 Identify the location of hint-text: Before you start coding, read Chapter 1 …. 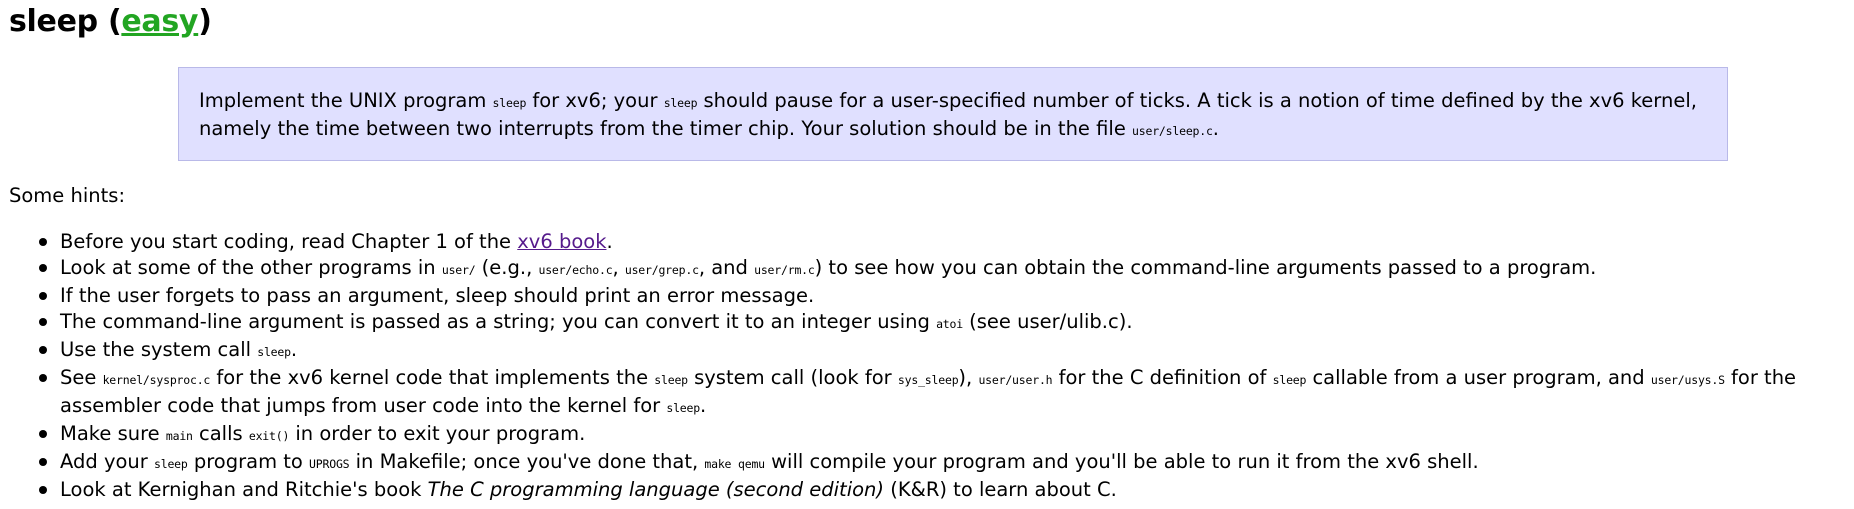
(289, 241).